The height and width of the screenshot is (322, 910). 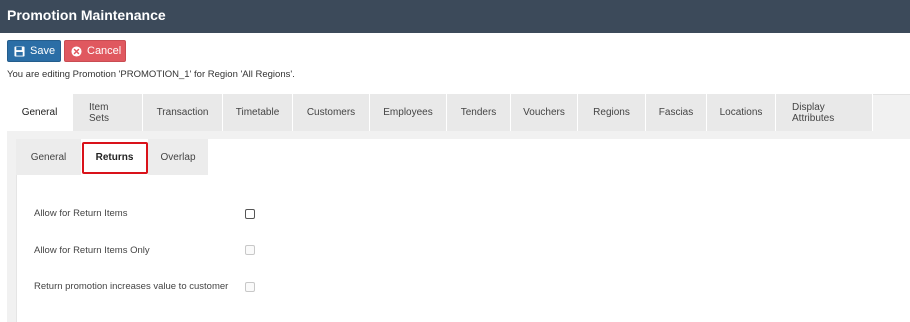 I want to click on window-title: Promotion Maintenance, so click(x=455, y=16).